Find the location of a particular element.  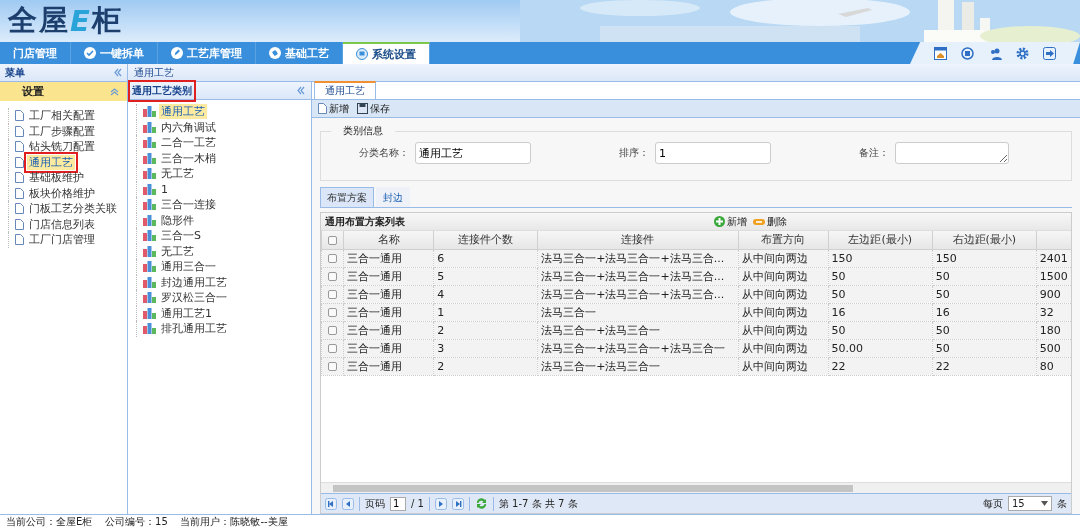

new-button: 新增 is located at coordinates (333, 108).